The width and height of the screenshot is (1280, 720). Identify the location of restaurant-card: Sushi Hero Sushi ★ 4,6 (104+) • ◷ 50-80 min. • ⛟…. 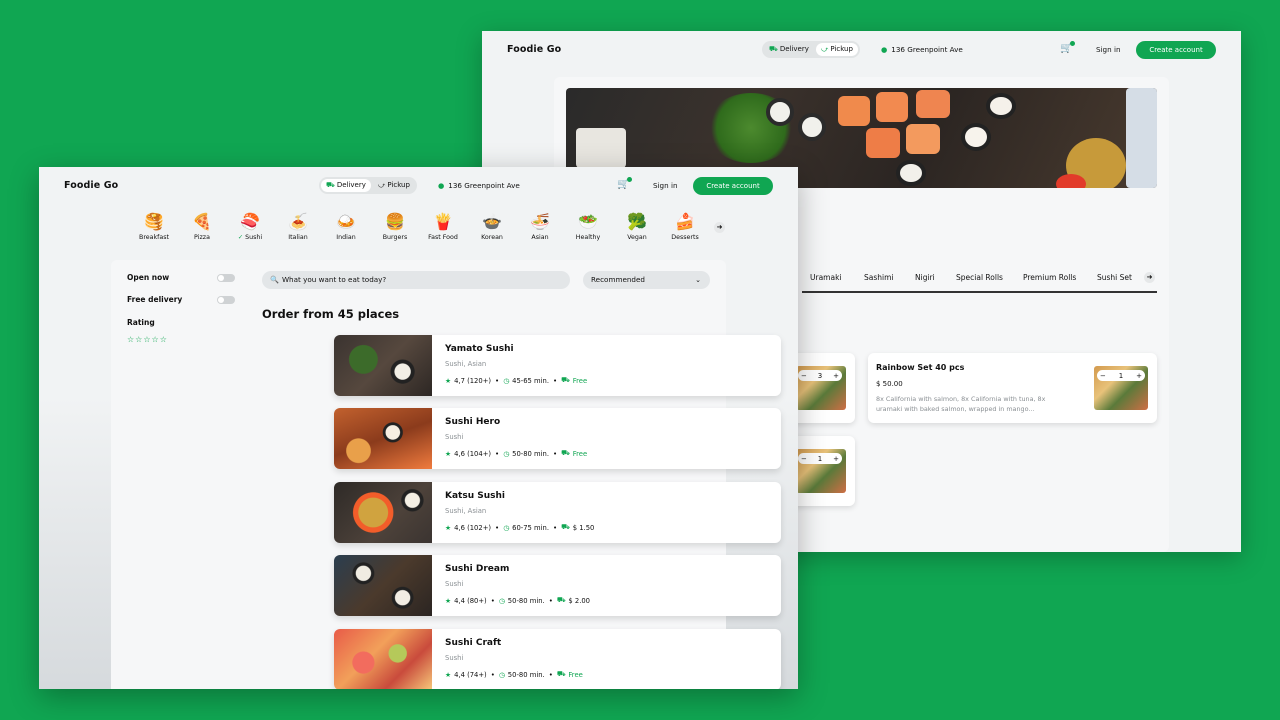
(557, 438).